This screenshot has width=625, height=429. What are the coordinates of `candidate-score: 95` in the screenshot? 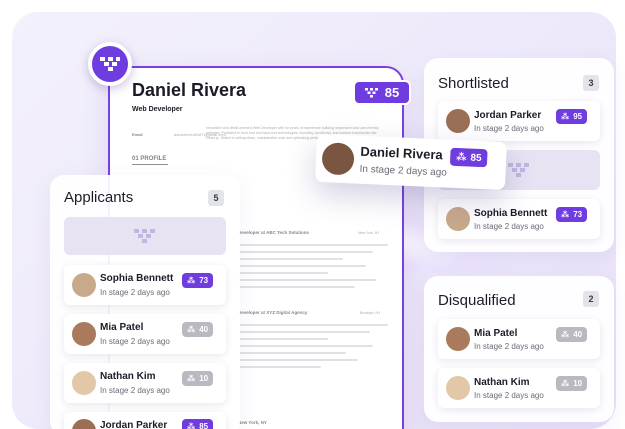 It's located at (578, 116).